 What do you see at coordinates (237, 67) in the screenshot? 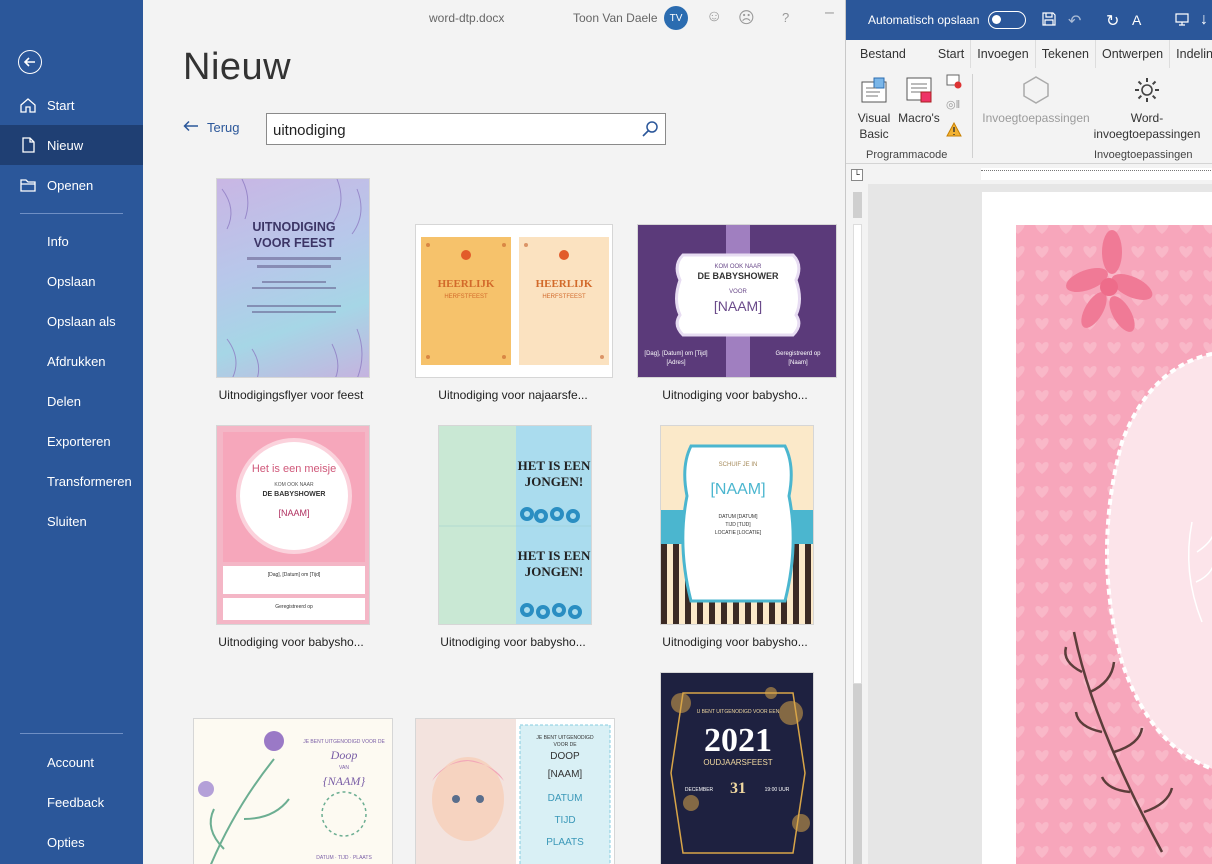
I see `page-title: Nieuw` at bounding box center [237, 67].